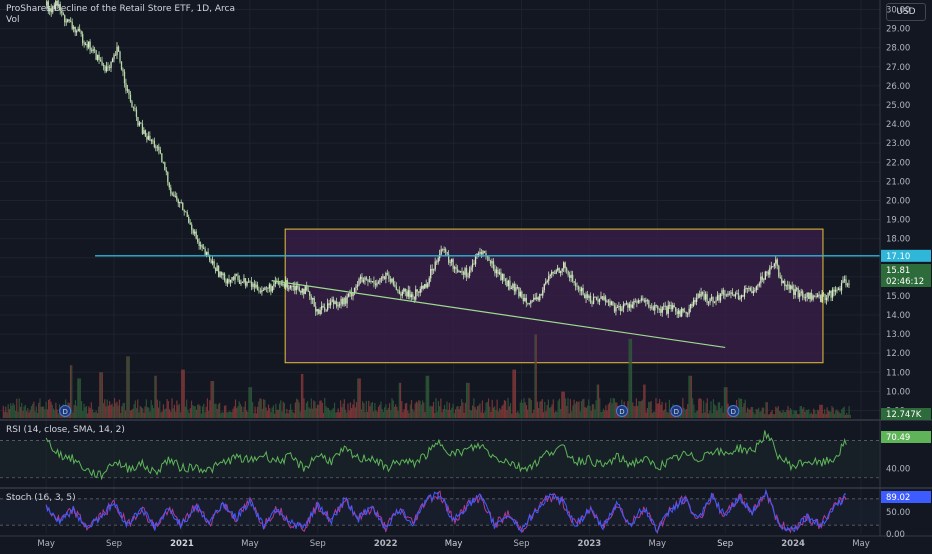 The height and width of the screenshot is (554, 932). Describe the element at coordinates (906, 12) in the screenshot. I see `currency-button: USD` at that location.